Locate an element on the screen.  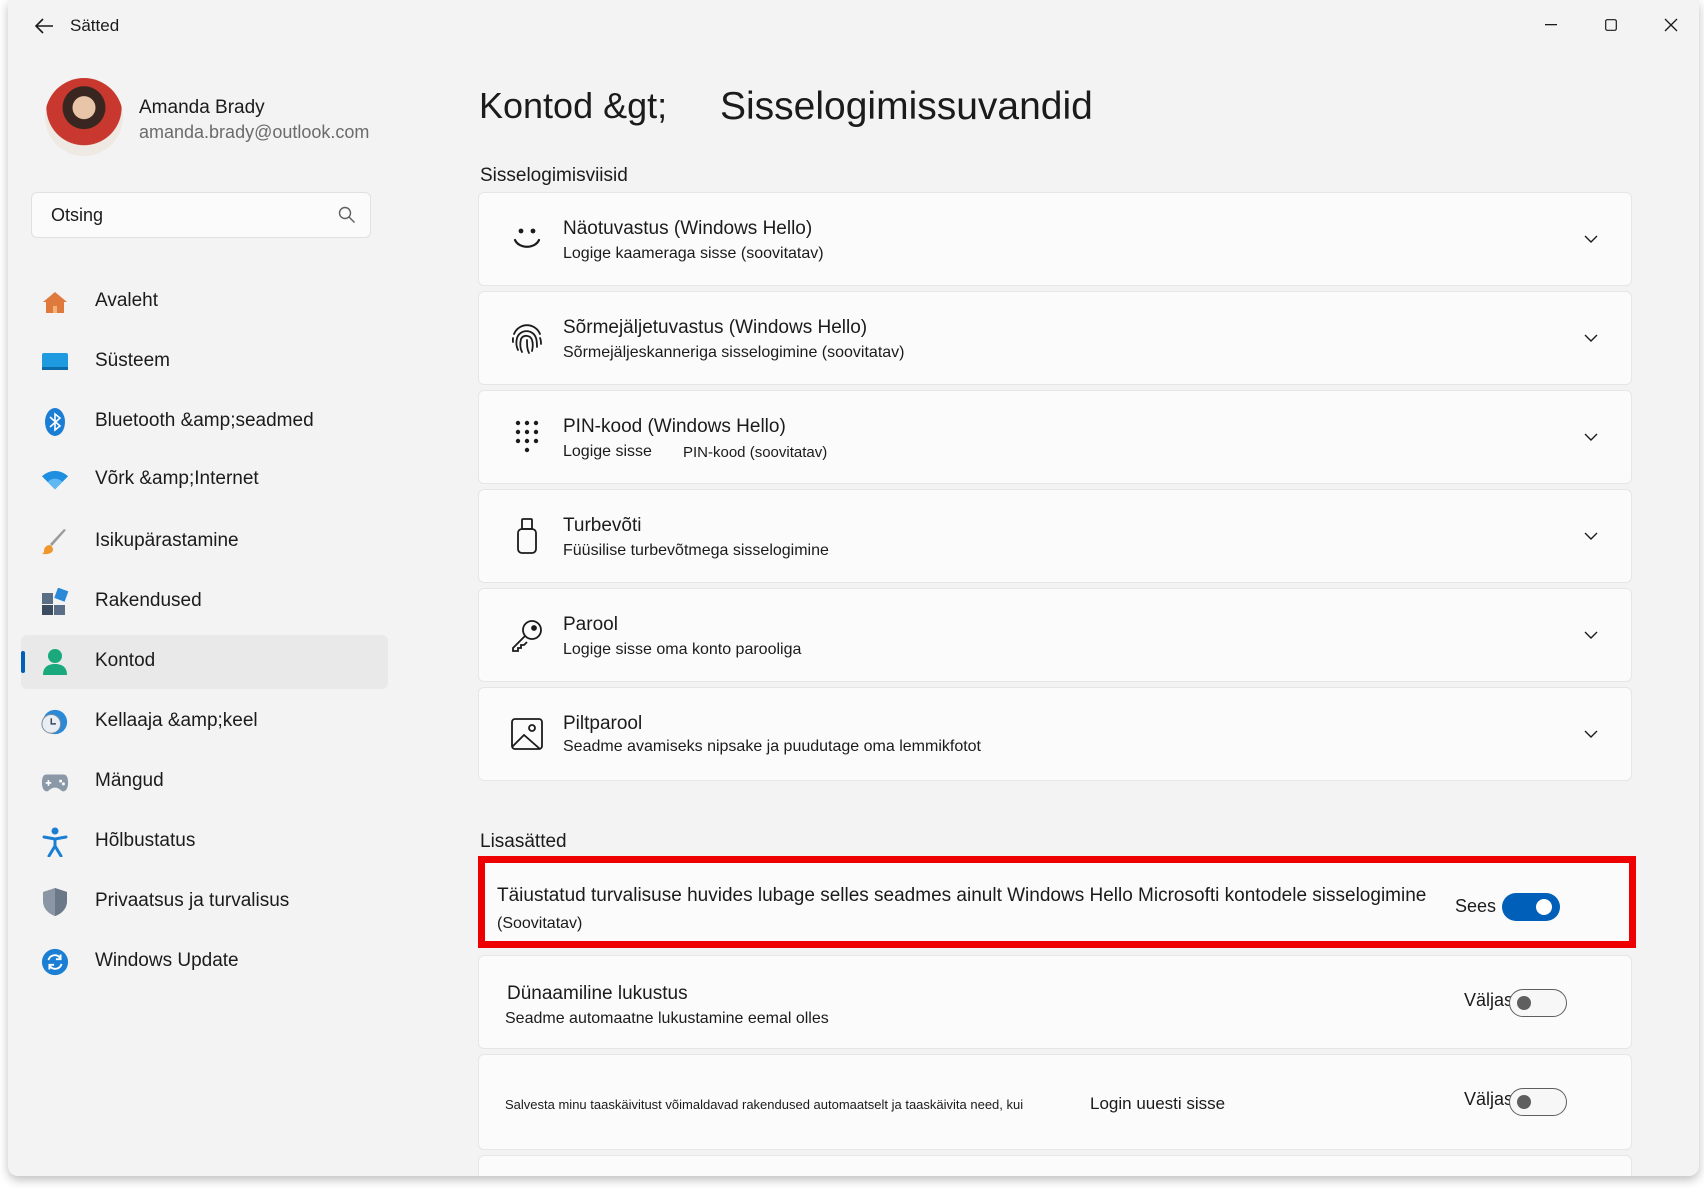
section-heading-signin: Sisselogimisviisid is located at coordinates (554, 175).